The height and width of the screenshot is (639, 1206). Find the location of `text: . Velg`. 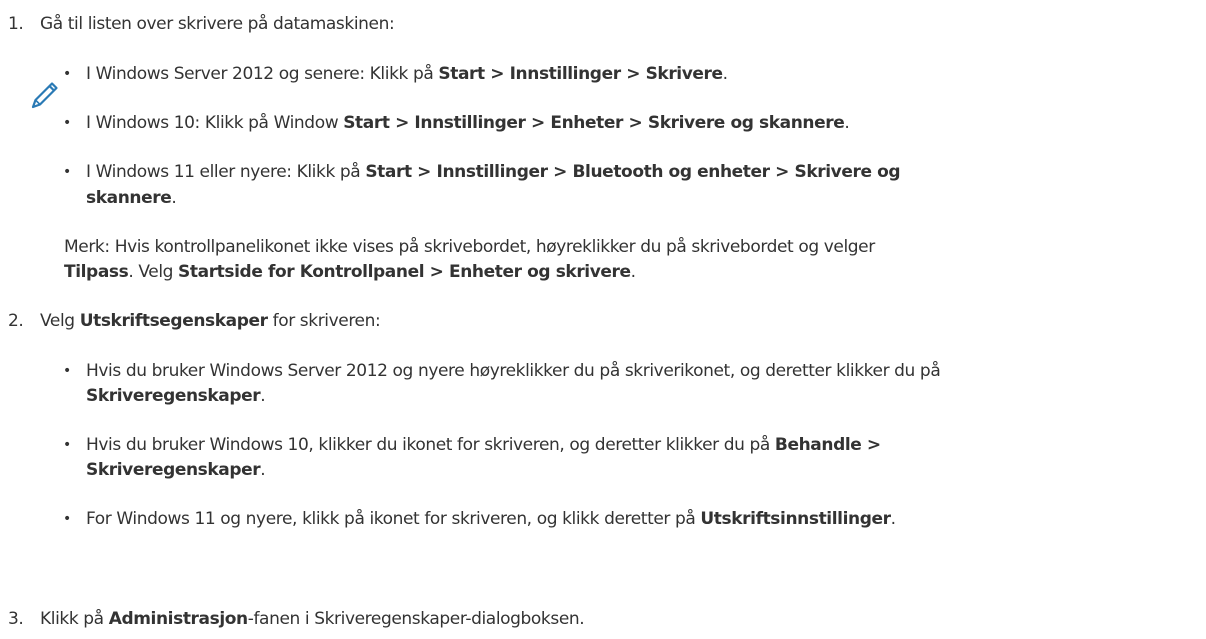

text: . Velg is located at coordinates (153, 272).